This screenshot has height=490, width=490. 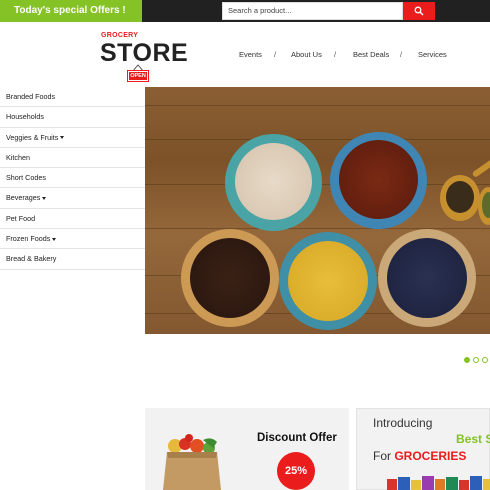 I want to click on grocery-bag-image, so click(x=192, y=462).